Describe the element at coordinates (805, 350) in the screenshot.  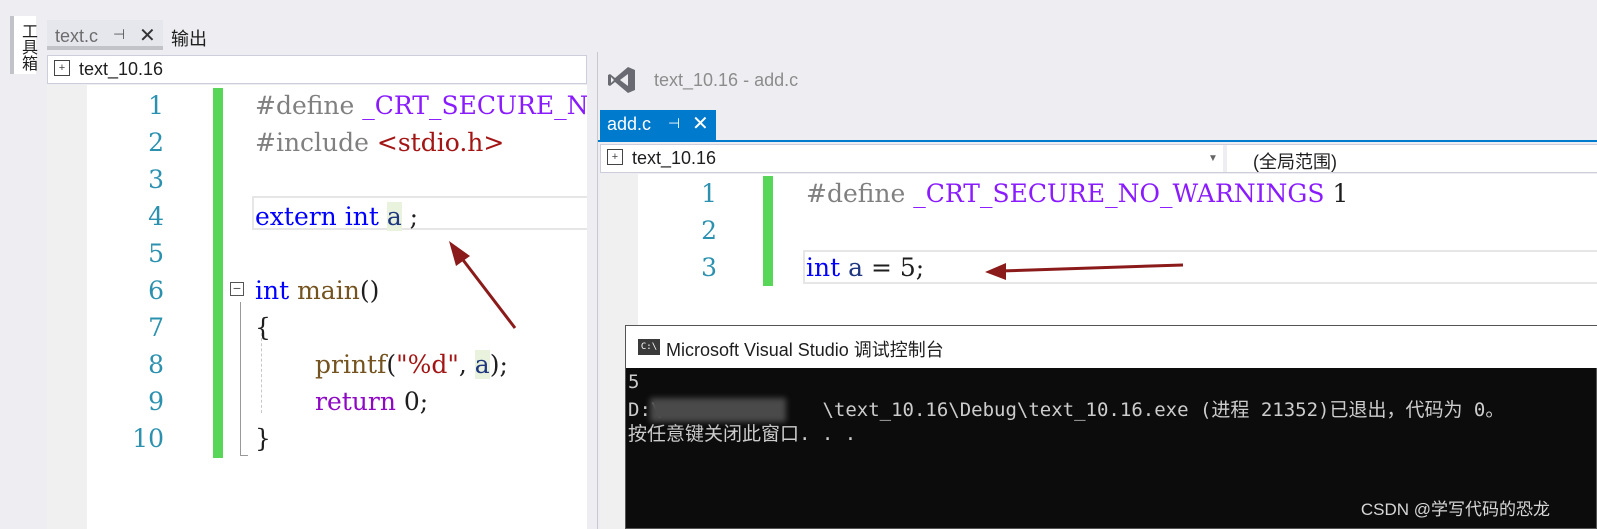
I see `console-title: Microsoft Visual Studio 调试控制台` at that location.